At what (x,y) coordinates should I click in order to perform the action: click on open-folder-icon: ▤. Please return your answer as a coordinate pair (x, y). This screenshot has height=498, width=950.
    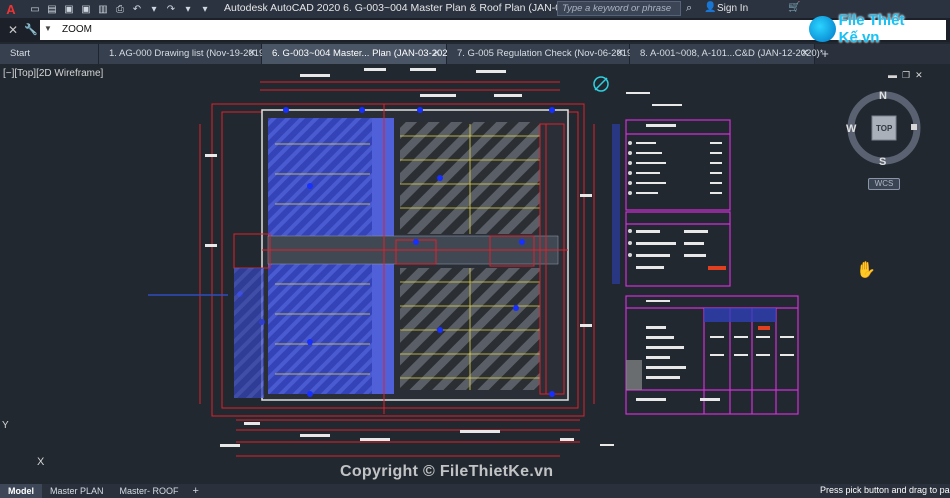
    Looking at the image, I should click on (52, 9).